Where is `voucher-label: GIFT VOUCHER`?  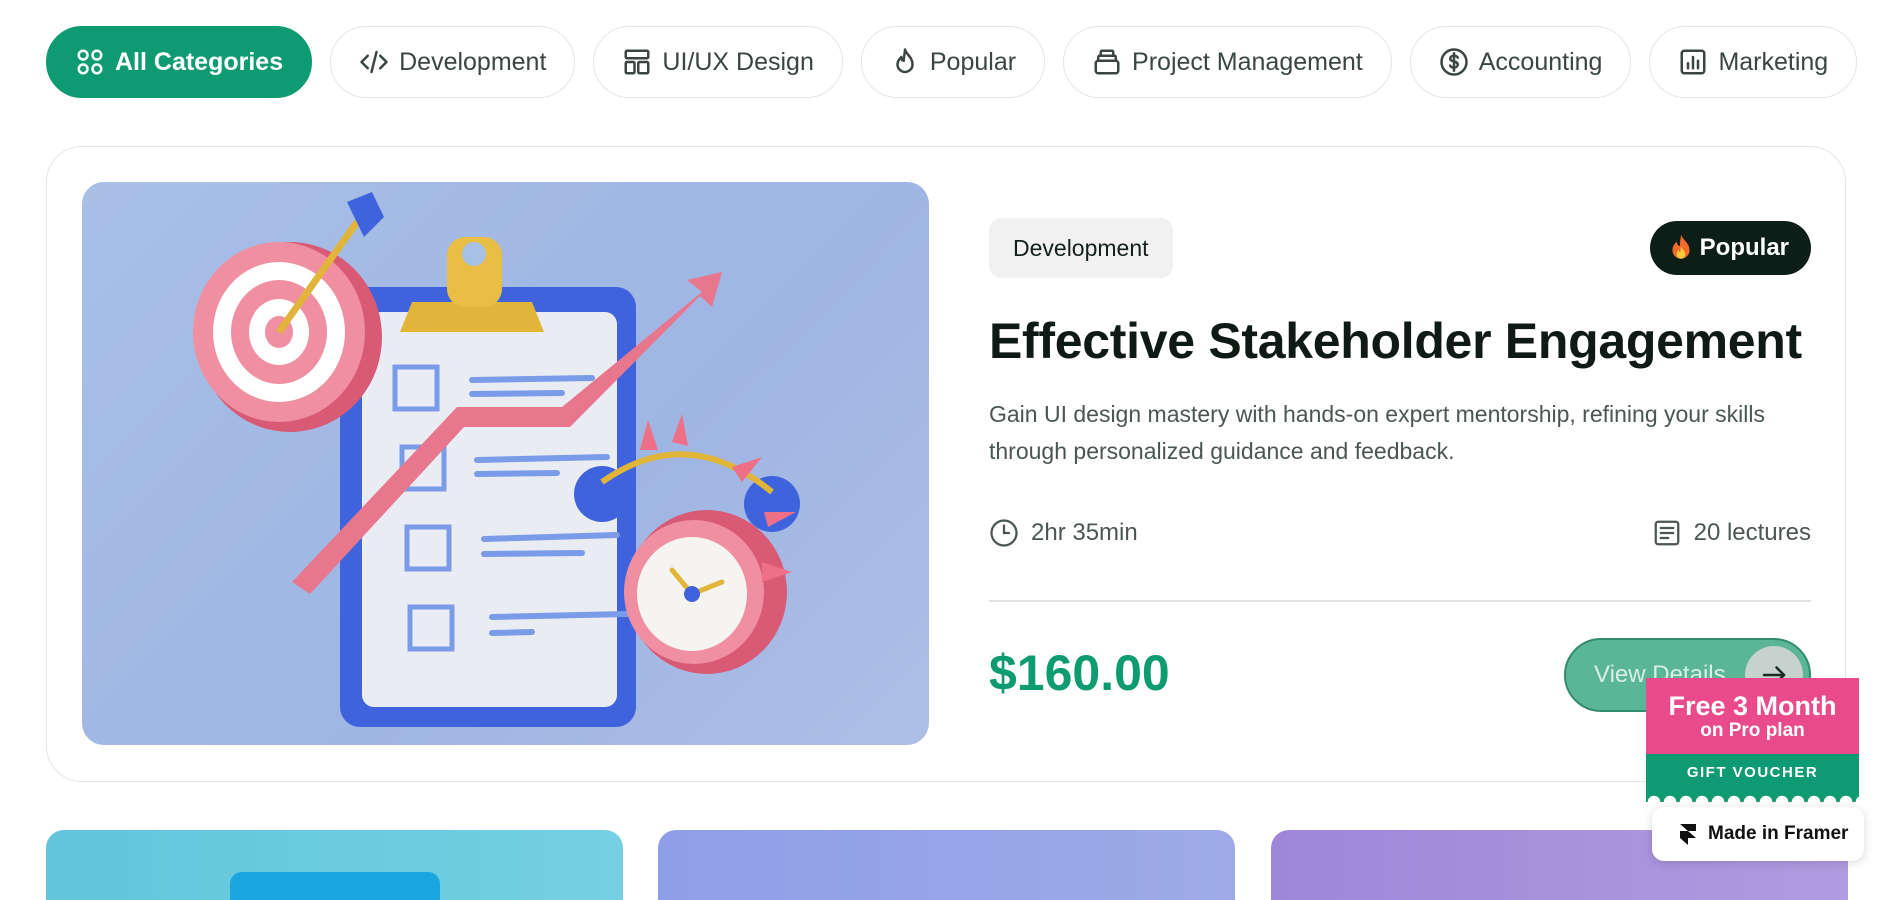 voucher-label: GIFT VOUCHER is located at coordinates (1752, 772).